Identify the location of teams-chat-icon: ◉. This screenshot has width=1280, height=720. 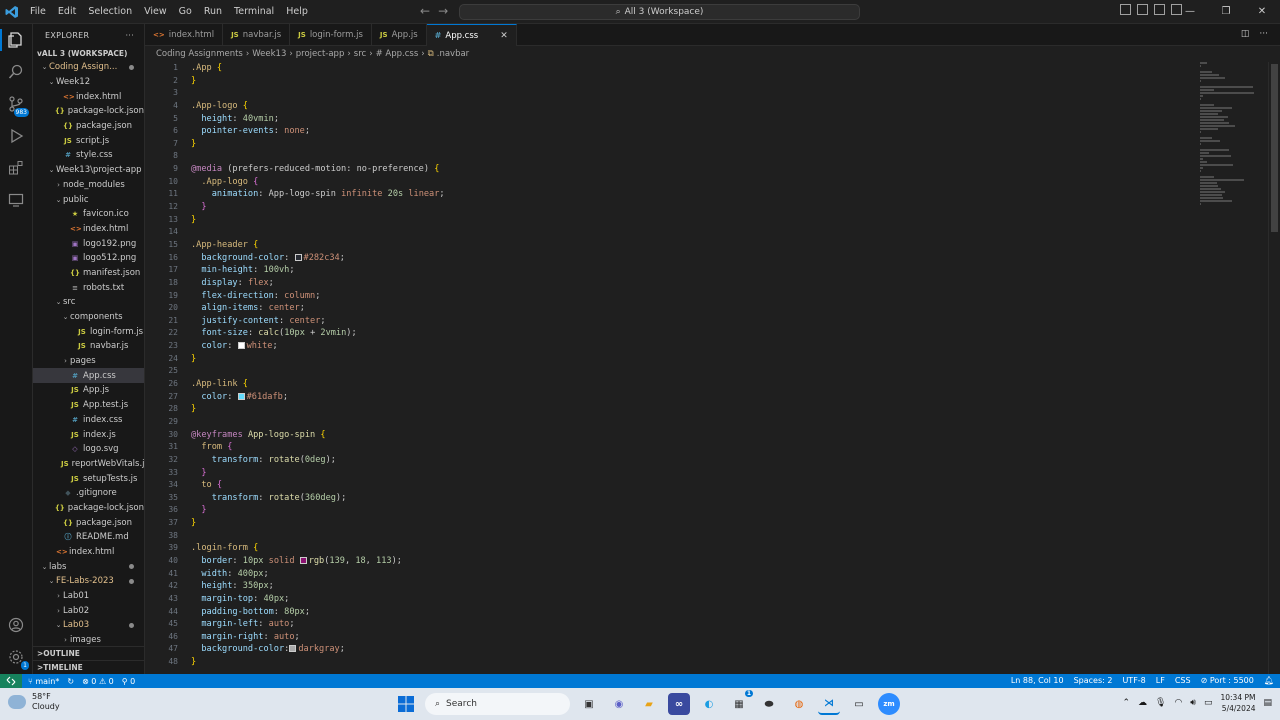
(619, 704).